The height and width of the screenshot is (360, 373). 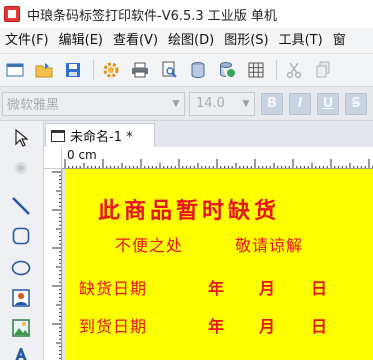 I want to click on tab-document: 未命名-1 *, so click(x=100, y=135).